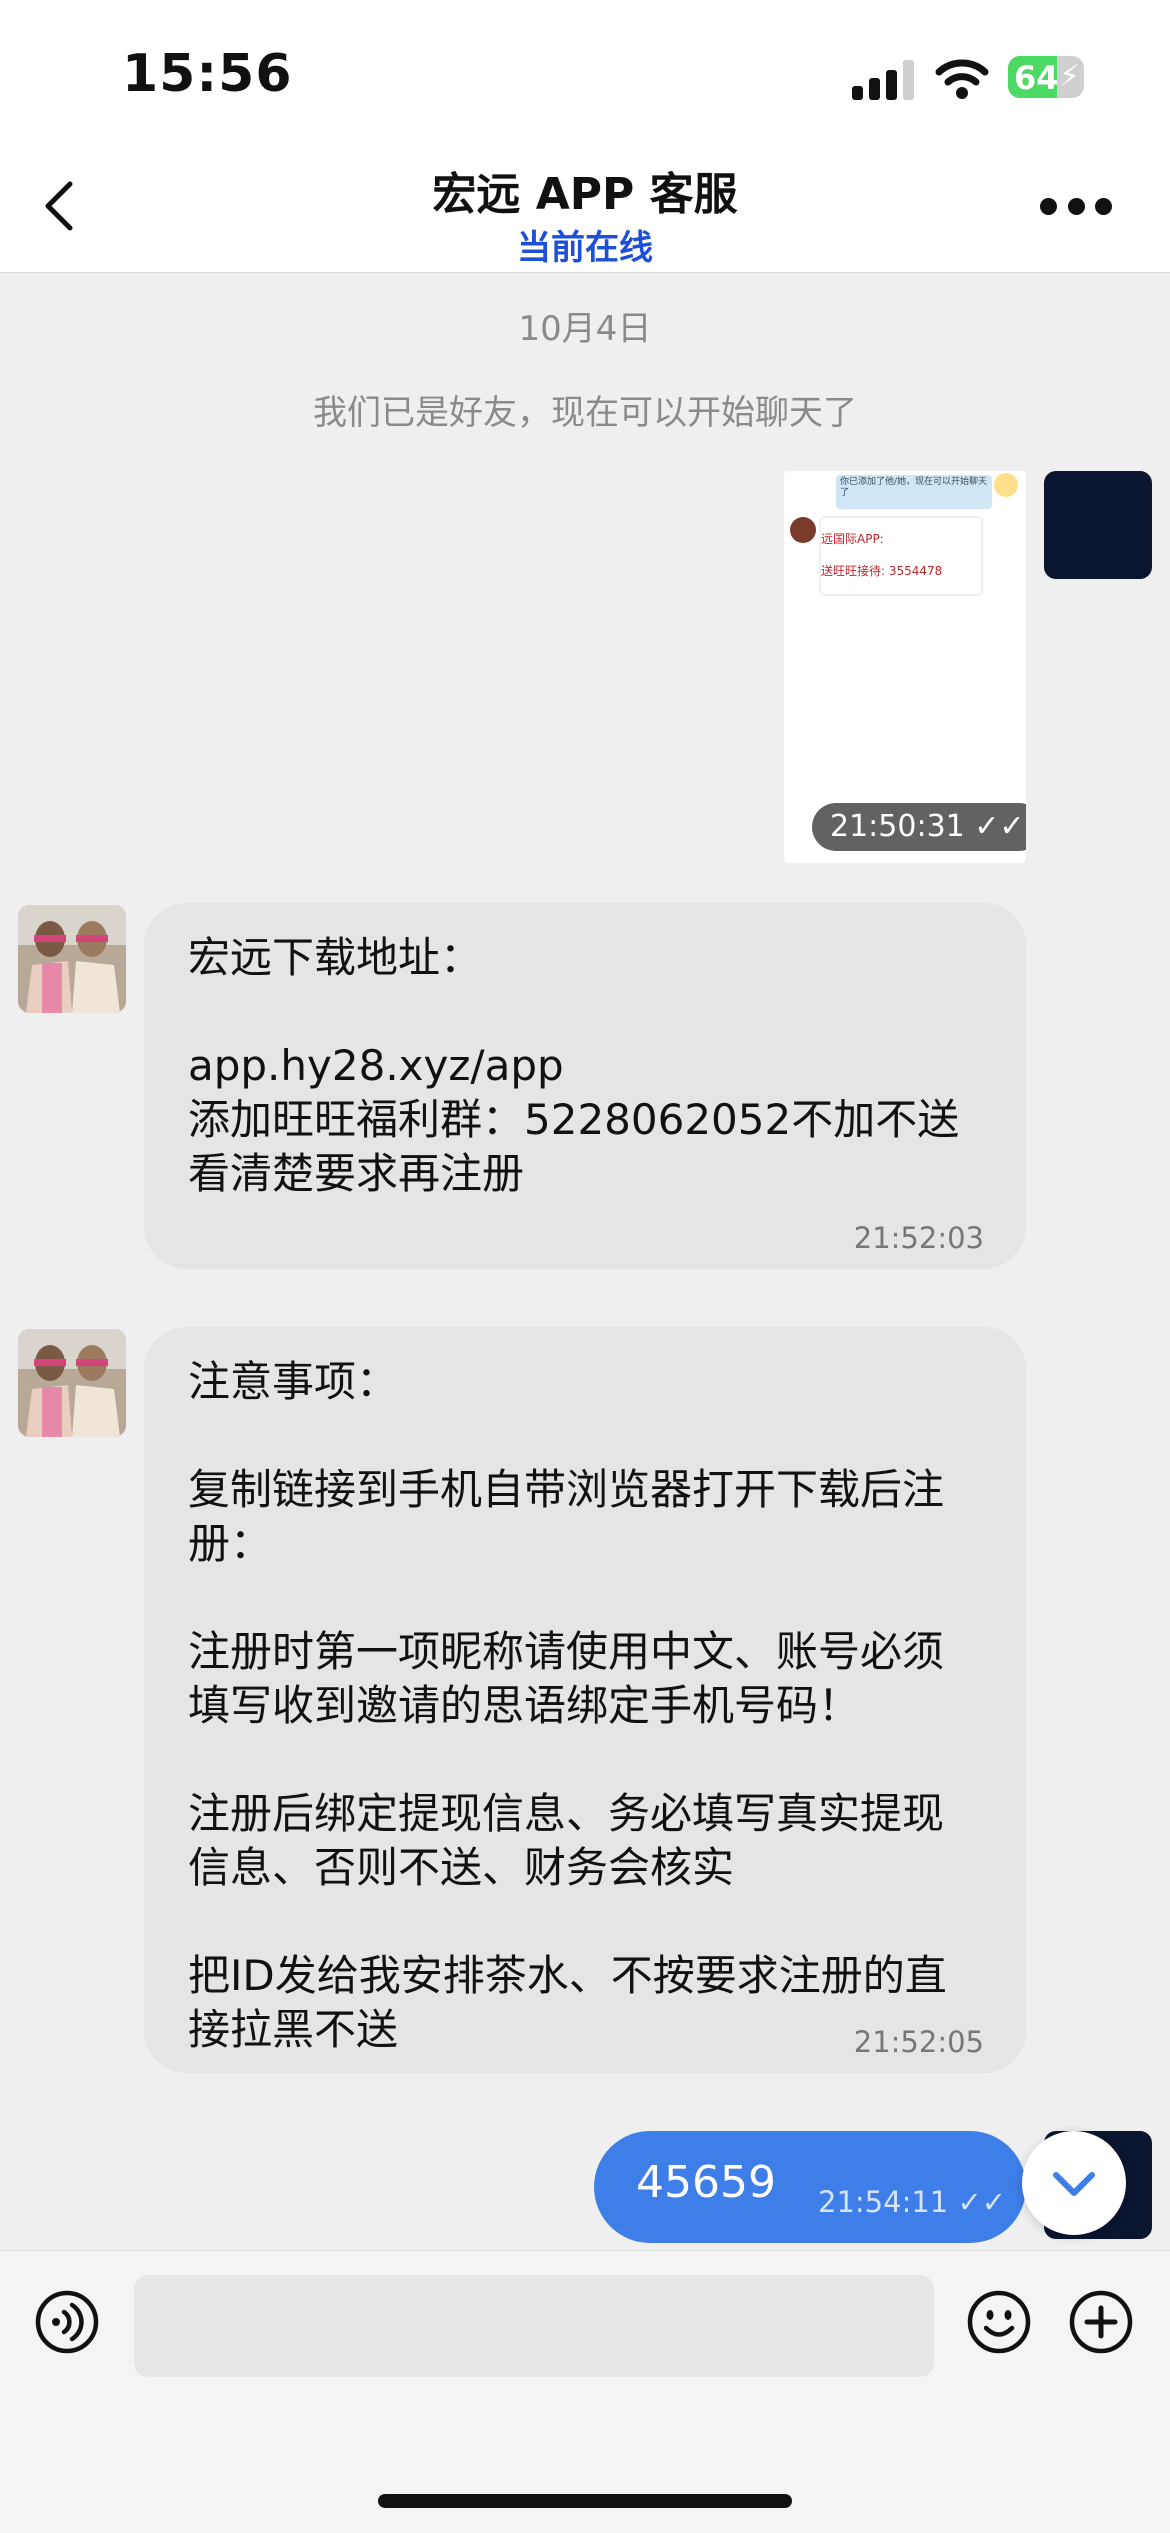 The image size is (1170, 2533). What do you see at coordinates (1006, 485) in the screenshot?
I see `thumb-emoji` at bounding box center [1006, 485].